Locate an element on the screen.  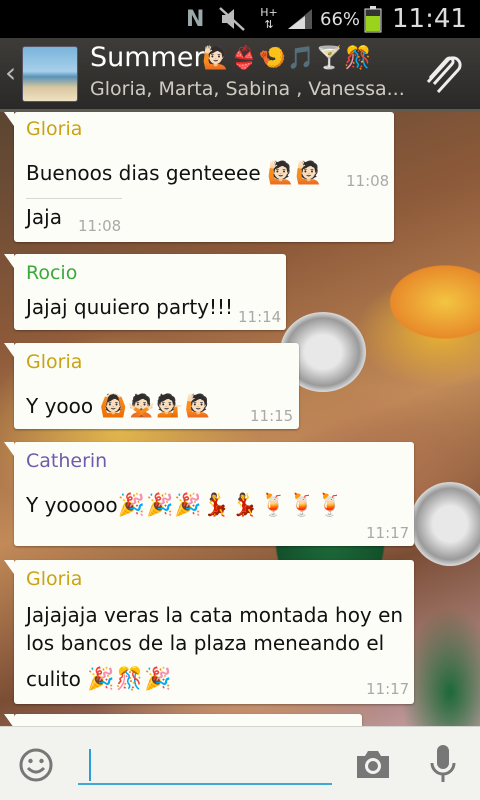
sender-name: Rocio is located at coordinates (52, 273).